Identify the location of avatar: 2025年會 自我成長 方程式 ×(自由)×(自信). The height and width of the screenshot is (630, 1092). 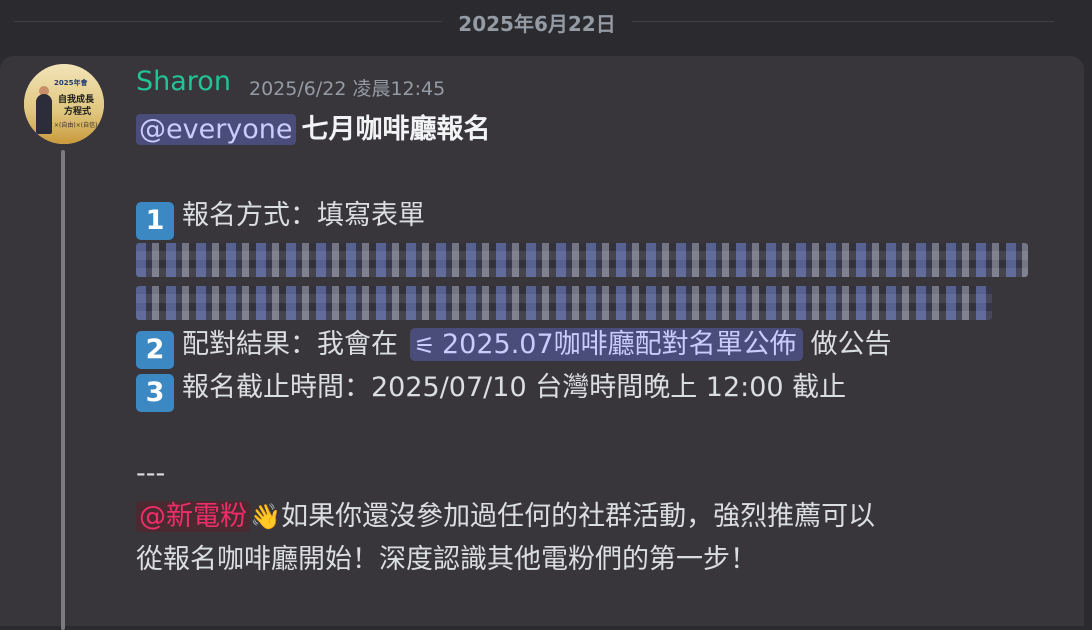
(64, 104).